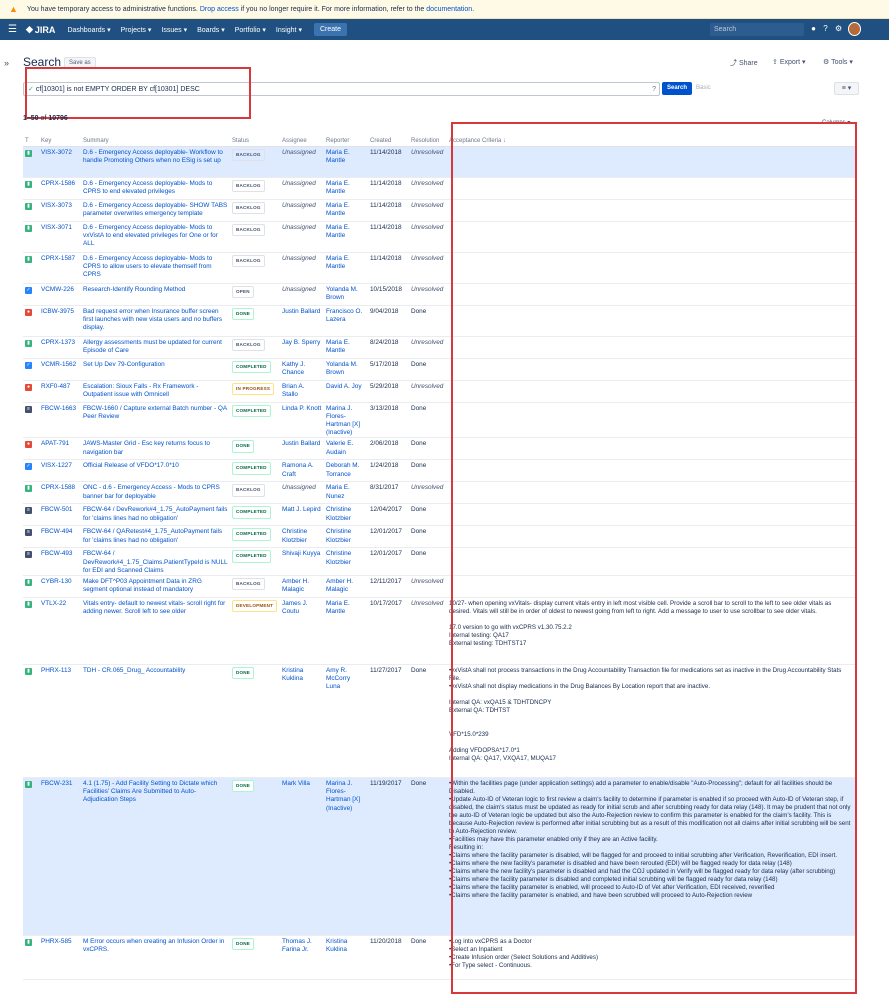 The width and height of the screenshot is (889, 999). Describe the element at coordinates (31, 141) in the screenshot. I see `column-header: T` at that location.